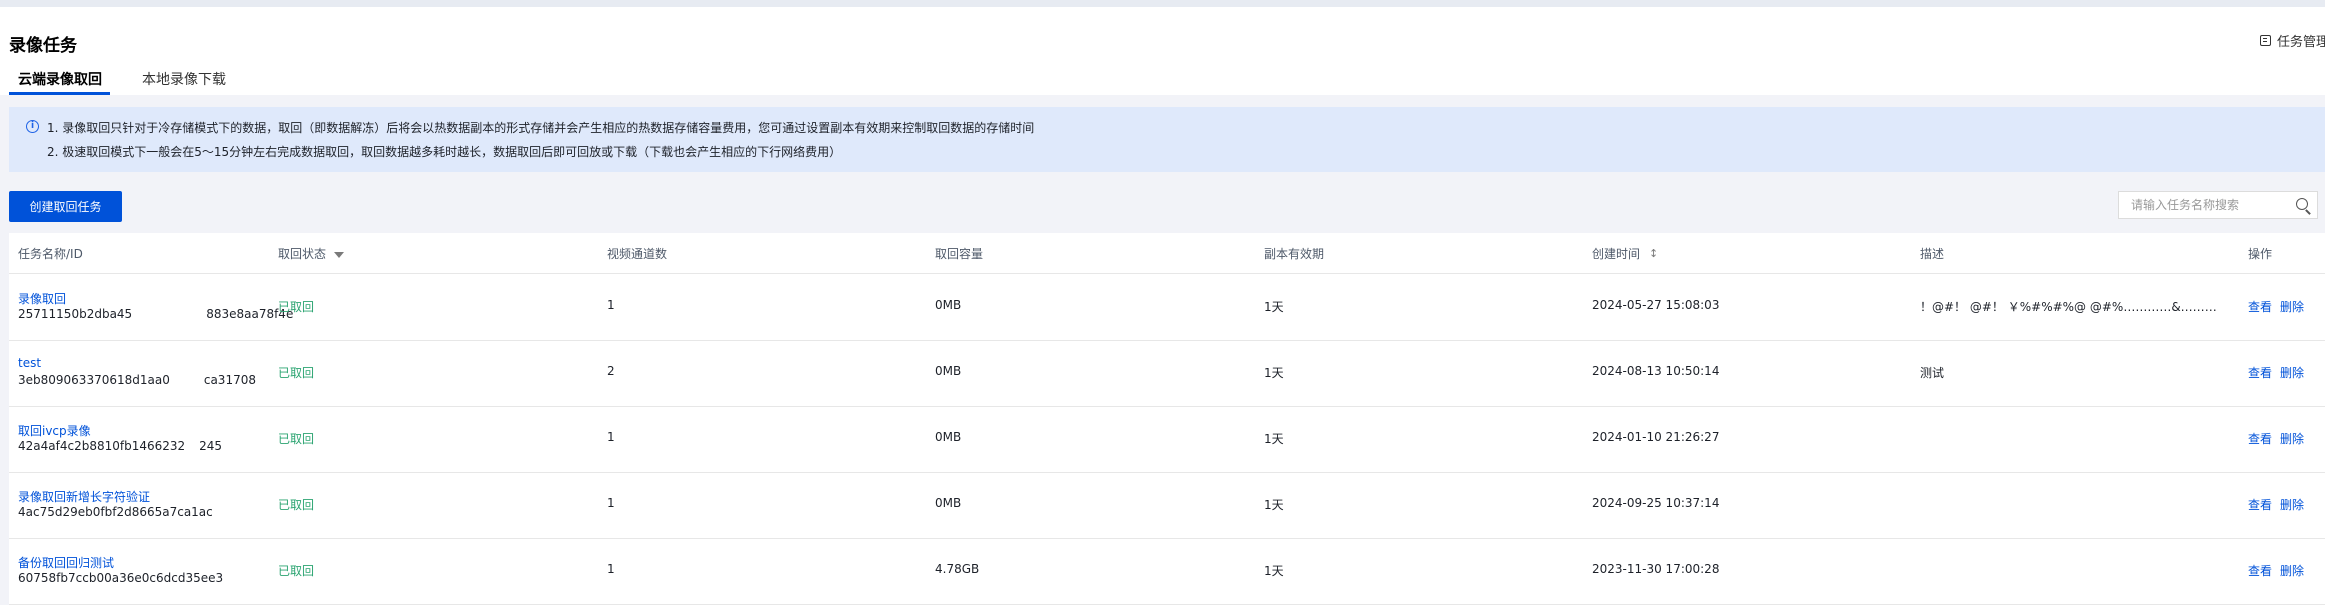 This screenshot has width=2325, height=605. Describe the element at coordinates (29, 363) in the screenshot. I see `task-name-link: test` at that location.